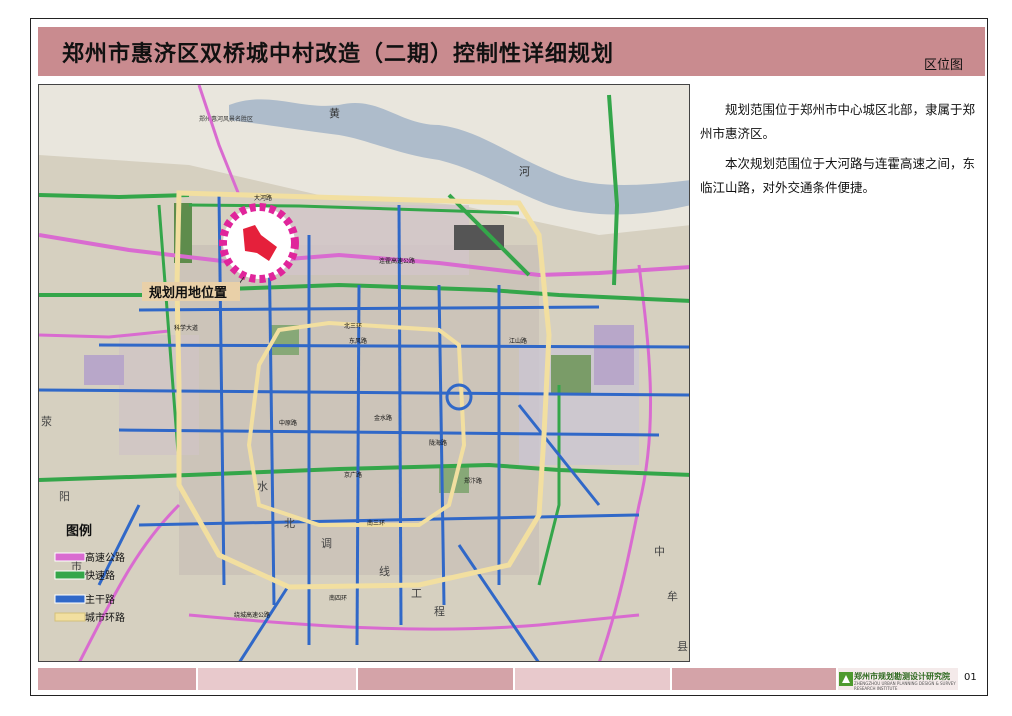 The height and width of the screenshot is (716, 1012). What do you see at coordinates (226, 119) in the screenshot?
I see `north-scenic-label: 郑州惠河风景名胜区` at bounding box center [226, 119].